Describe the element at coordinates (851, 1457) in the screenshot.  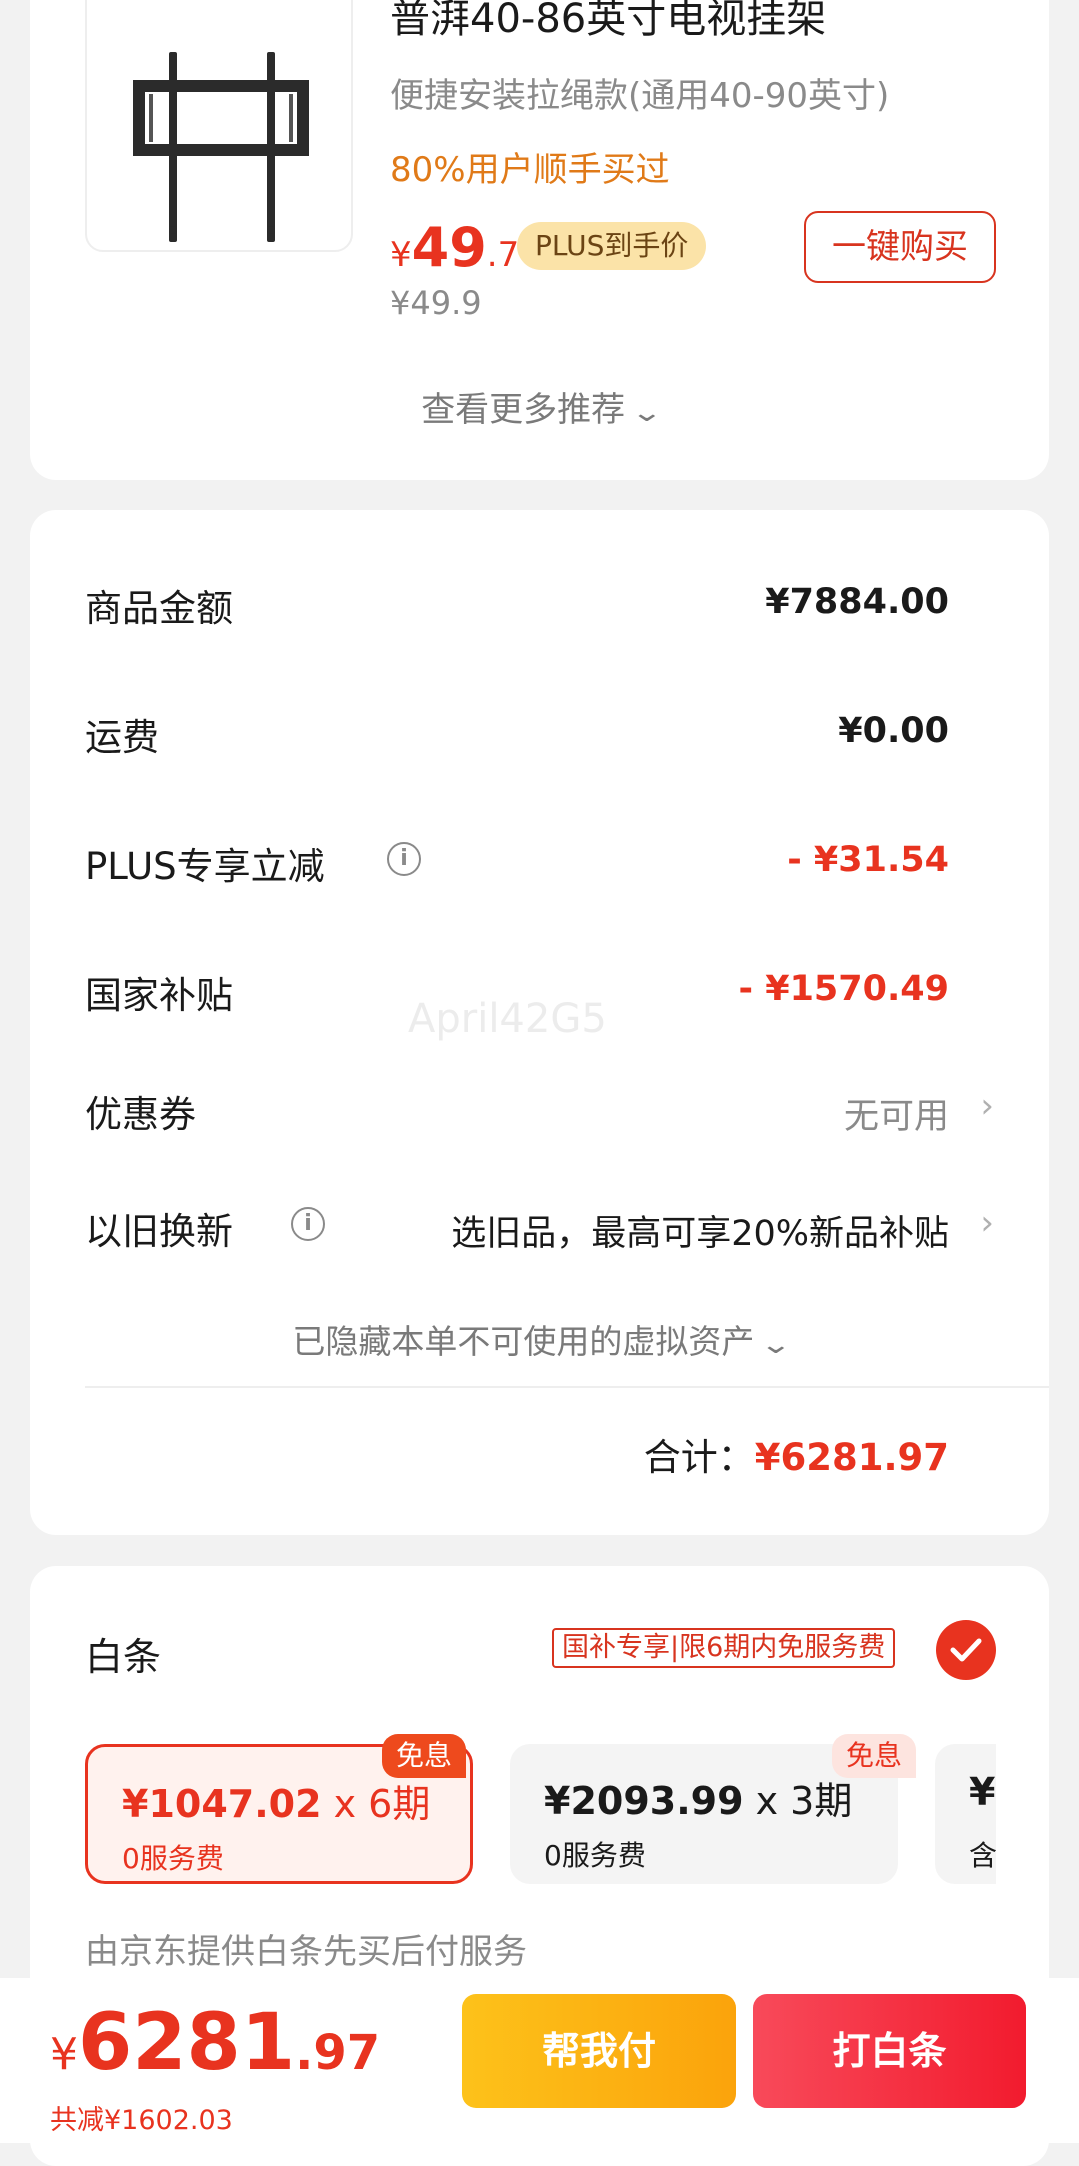
I see `total-value: ¥6281.97` at that location.